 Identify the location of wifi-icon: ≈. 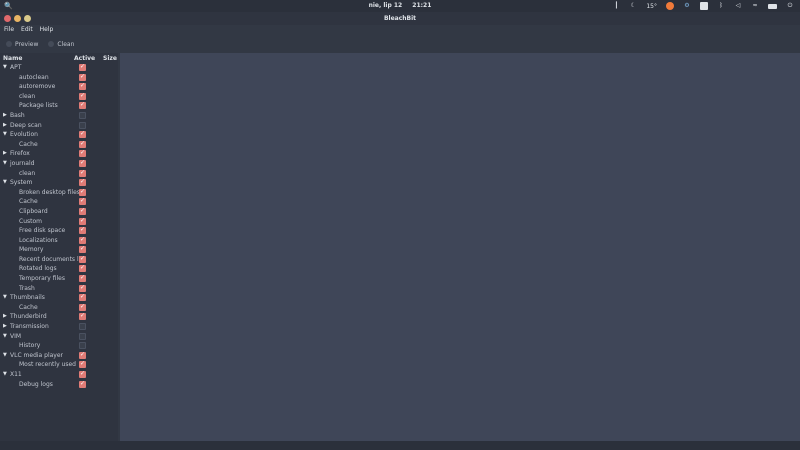
(755, 6).